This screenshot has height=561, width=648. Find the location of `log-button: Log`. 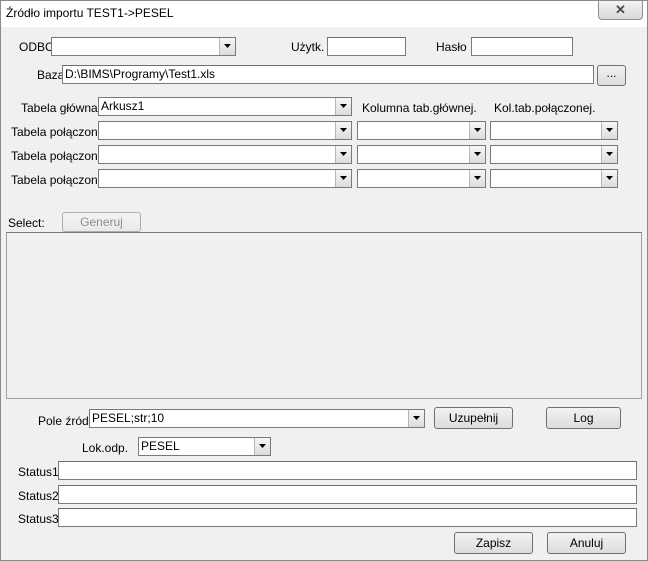

log-button: Log is located at coordinates (583, 418).